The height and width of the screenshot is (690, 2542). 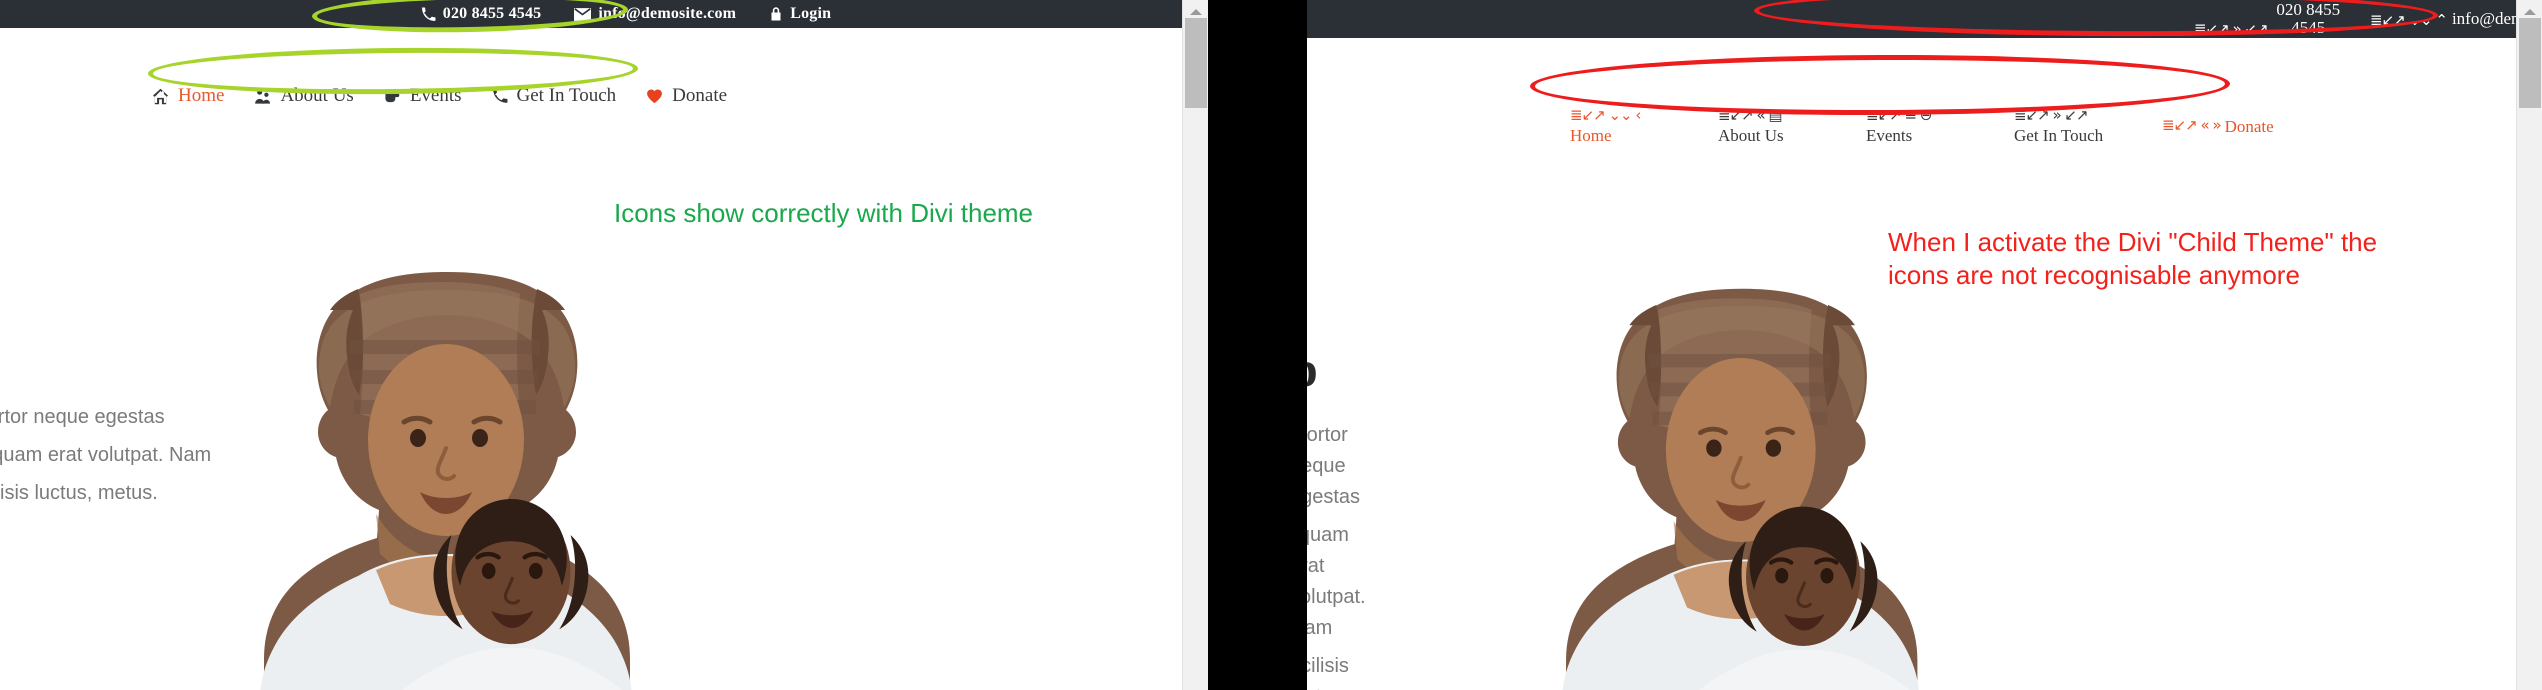 I want to click on cup-icon, so click(x=392, y=96).